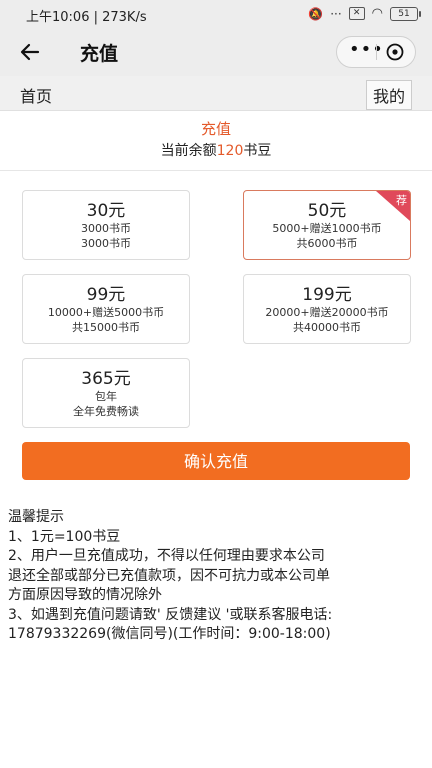 The image size is (432, 768). Describe the element at coordinates (327, 327) in the screenshot. I see `package-total: 共40000书币` at that location.